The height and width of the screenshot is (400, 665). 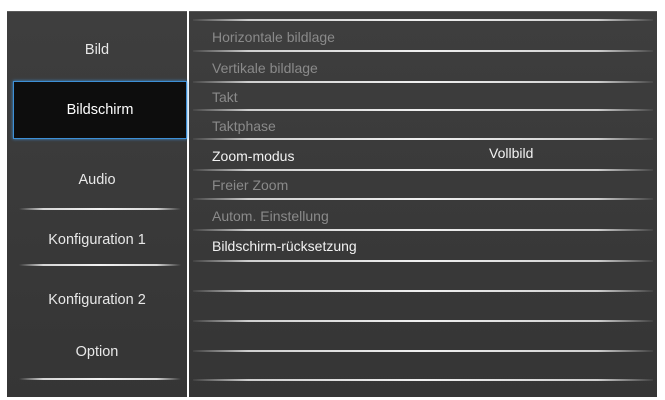 I want to click on menu-item-option: Option, so click(x=97, y=352).